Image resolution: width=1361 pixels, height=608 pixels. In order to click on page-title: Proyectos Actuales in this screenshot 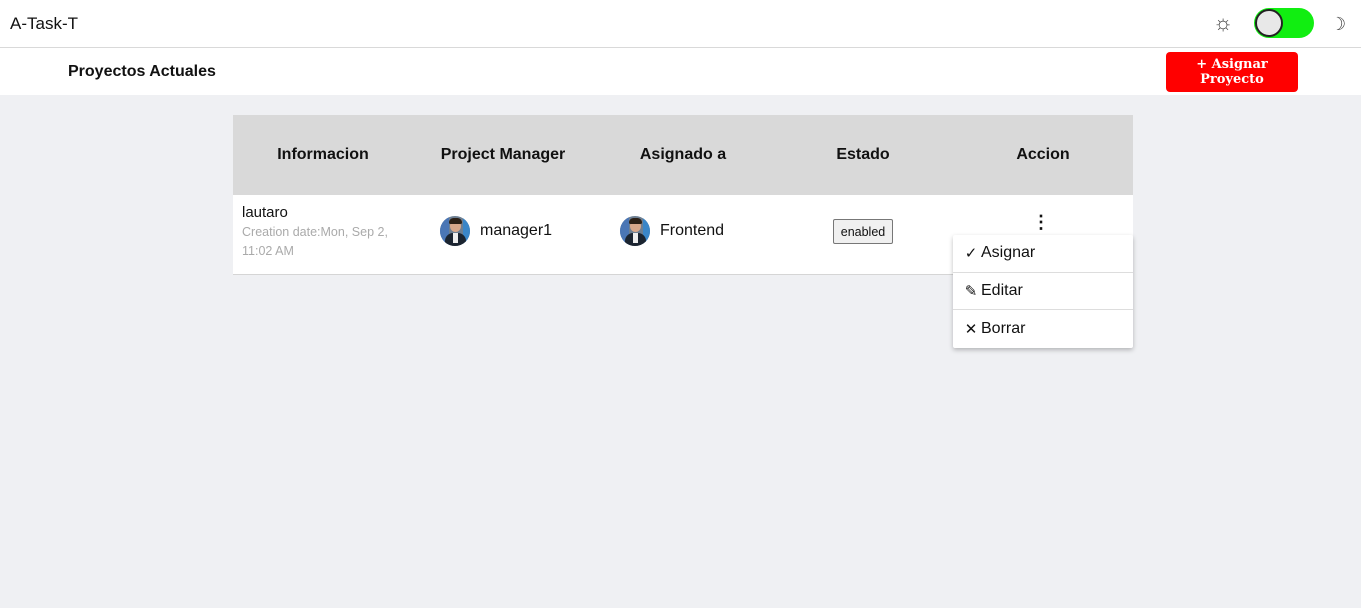, I will do `click(142, 71)`.